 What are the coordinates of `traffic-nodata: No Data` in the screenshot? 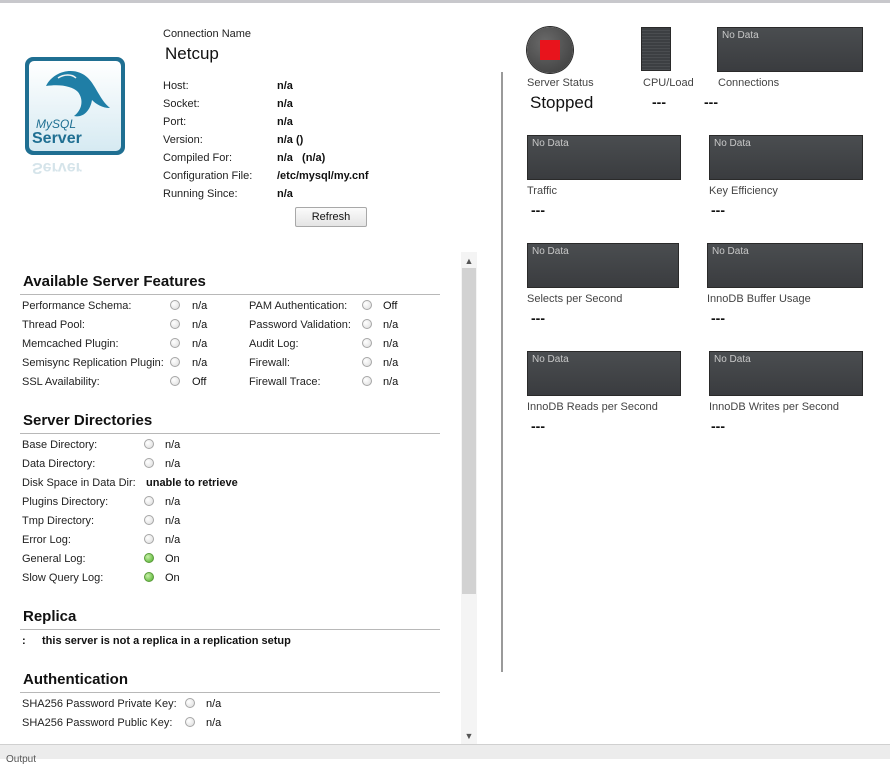 It's located at (550, 143).